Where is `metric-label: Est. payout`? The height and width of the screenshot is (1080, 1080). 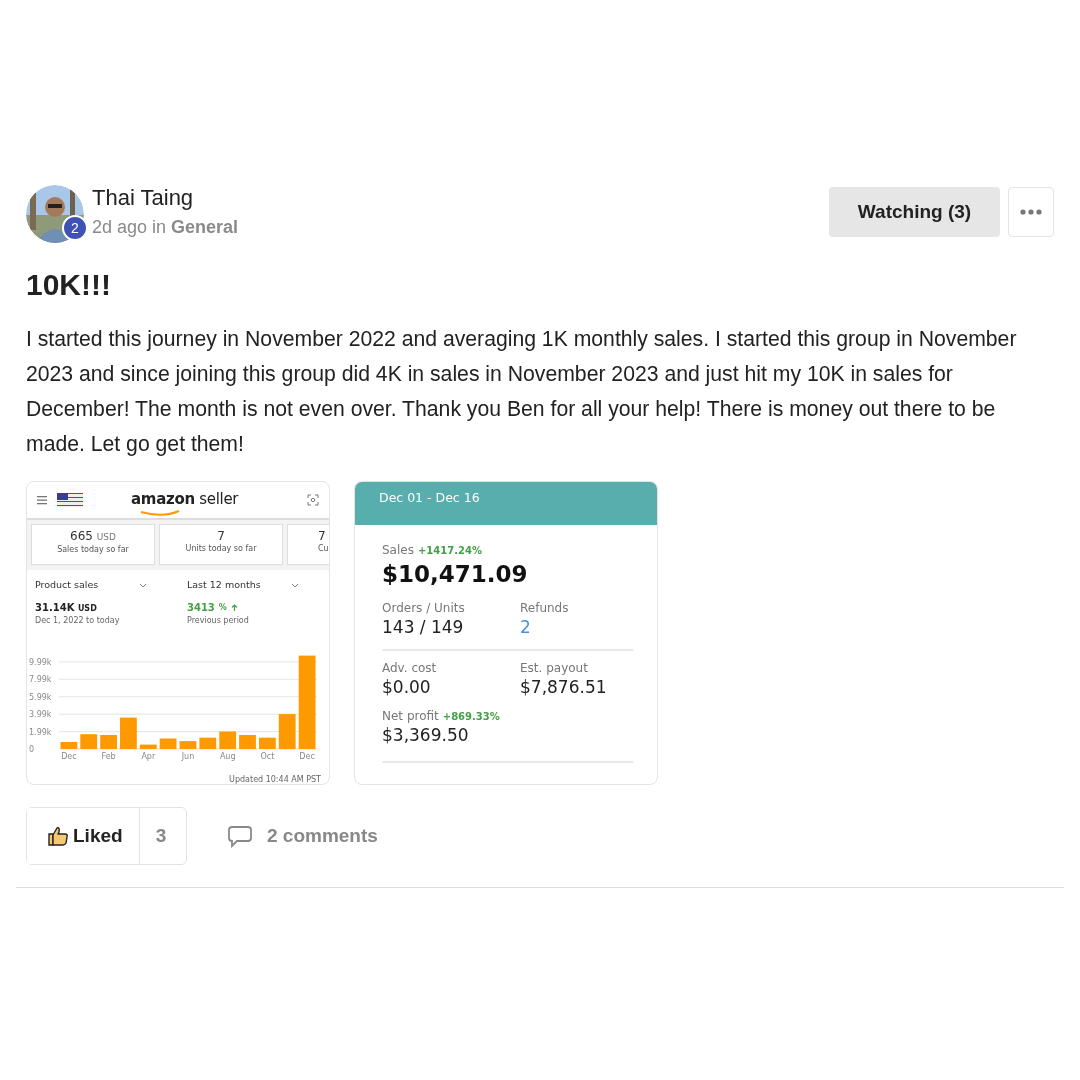 metric-label: Est. payout is located at coordinates (554, 668).